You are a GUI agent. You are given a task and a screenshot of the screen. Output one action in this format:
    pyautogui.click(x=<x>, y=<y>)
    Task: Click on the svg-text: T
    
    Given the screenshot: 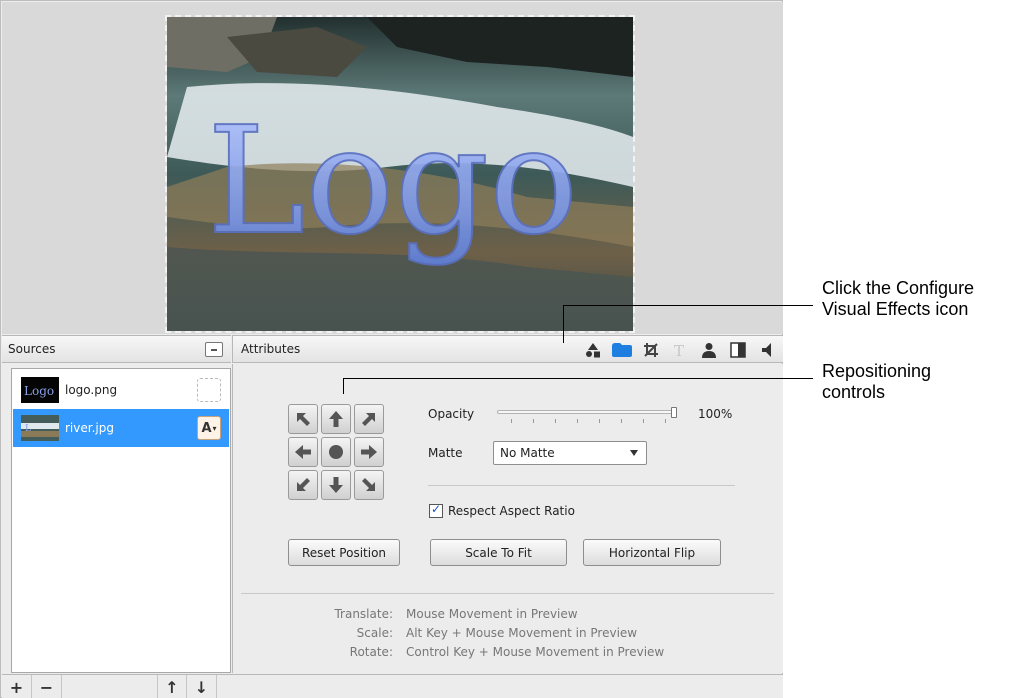 What is the action you would take?
    pyautogui.click(x=679, y=350)
    